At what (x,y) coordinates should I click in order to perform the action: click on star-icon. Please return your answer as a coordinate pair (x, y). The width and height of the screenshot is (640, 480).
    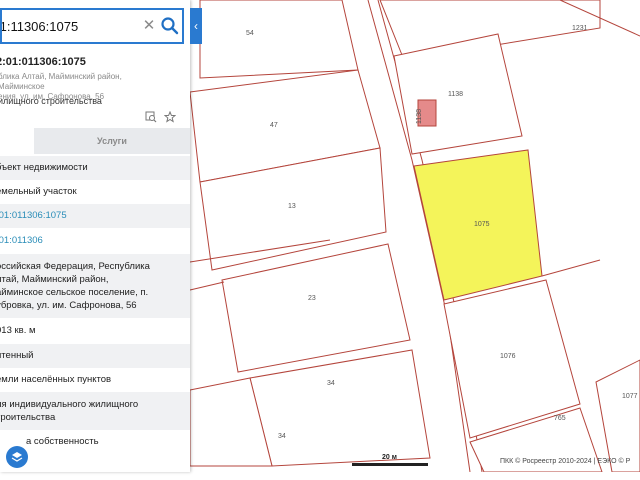
    Looking at the image, I should click on (170, 116).